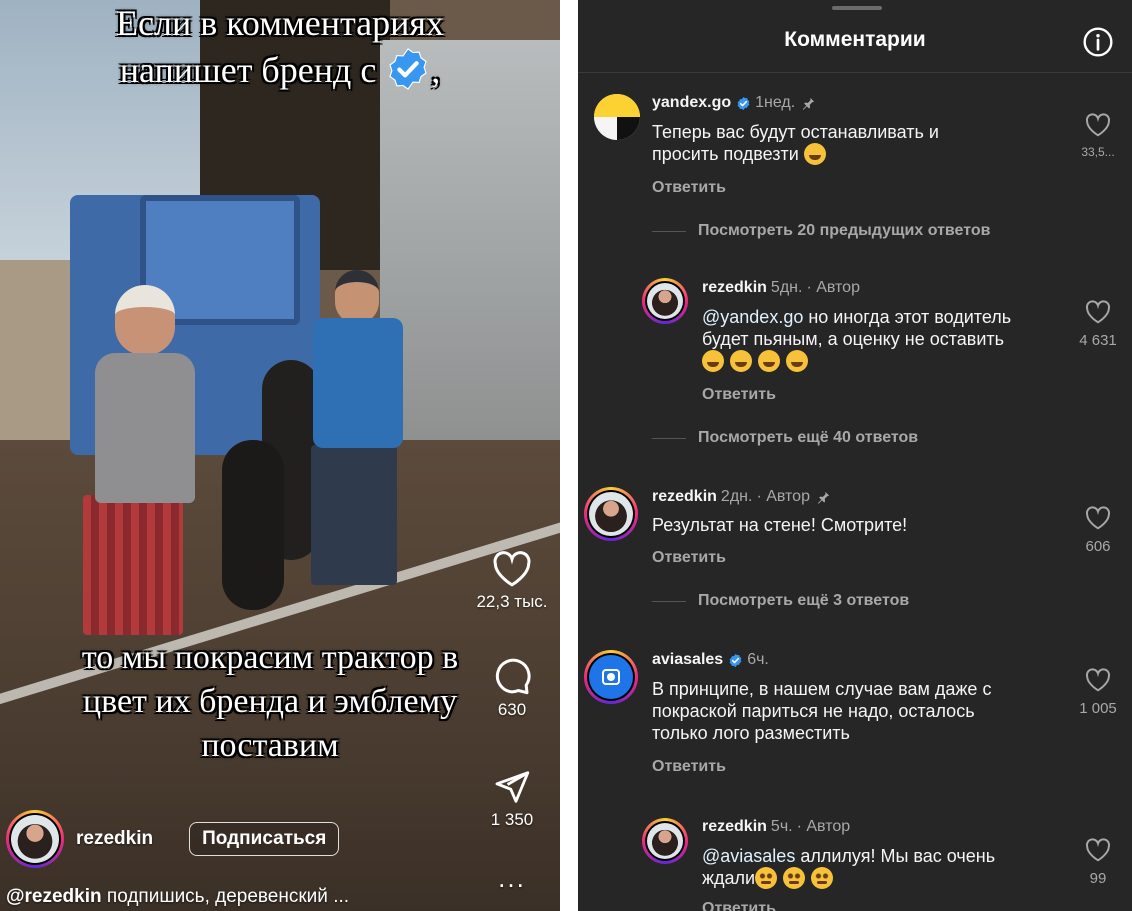 Image resolution: width=1132 pixels, height=911 pixels. What do you see at coordinates (752, 317) in the screenshot?
I see `mention-link: @yandex.go` at bounding box center [752, 317].